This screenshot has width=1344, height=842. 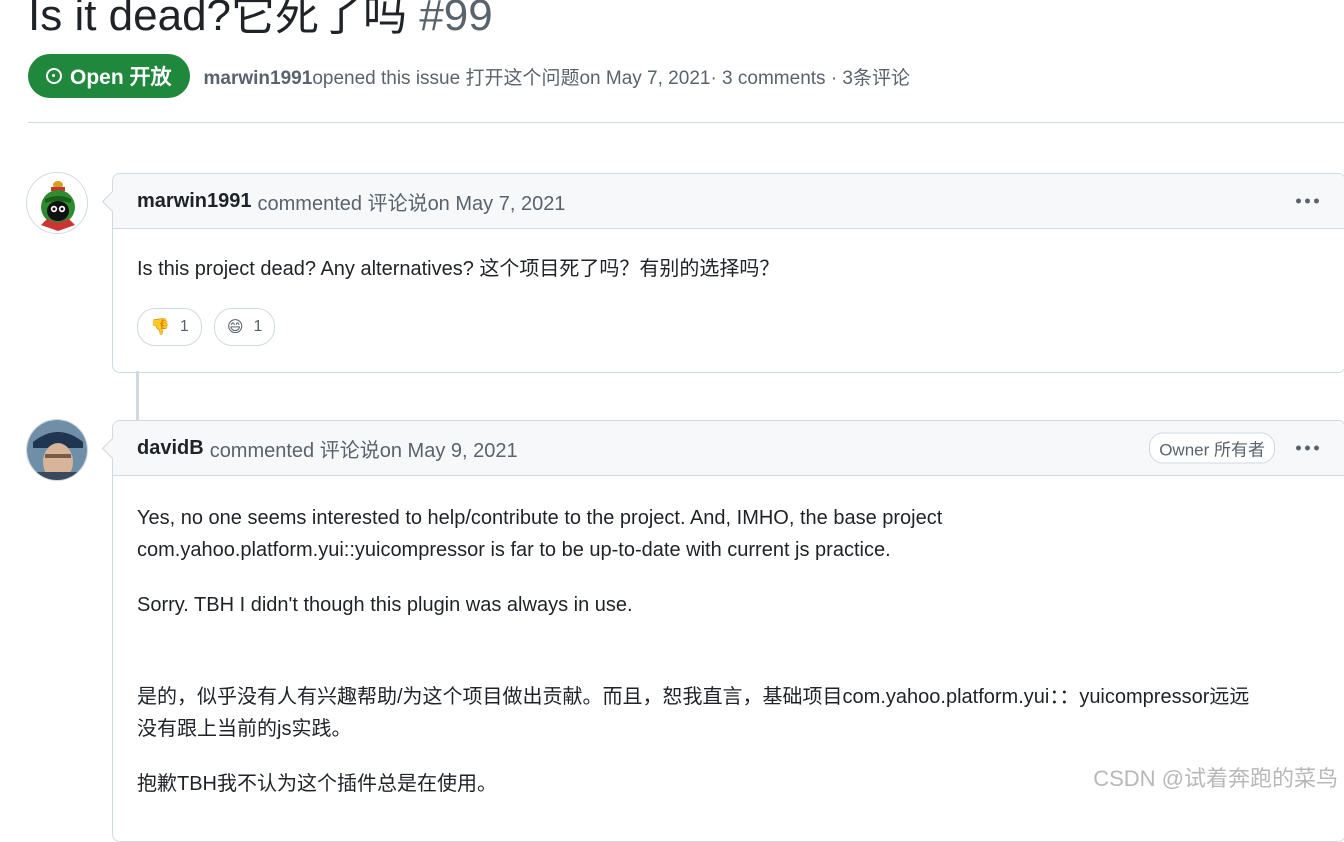 I want to click on comment-line: 没有跟上当前的js实践。, so click(x=244, y=729).